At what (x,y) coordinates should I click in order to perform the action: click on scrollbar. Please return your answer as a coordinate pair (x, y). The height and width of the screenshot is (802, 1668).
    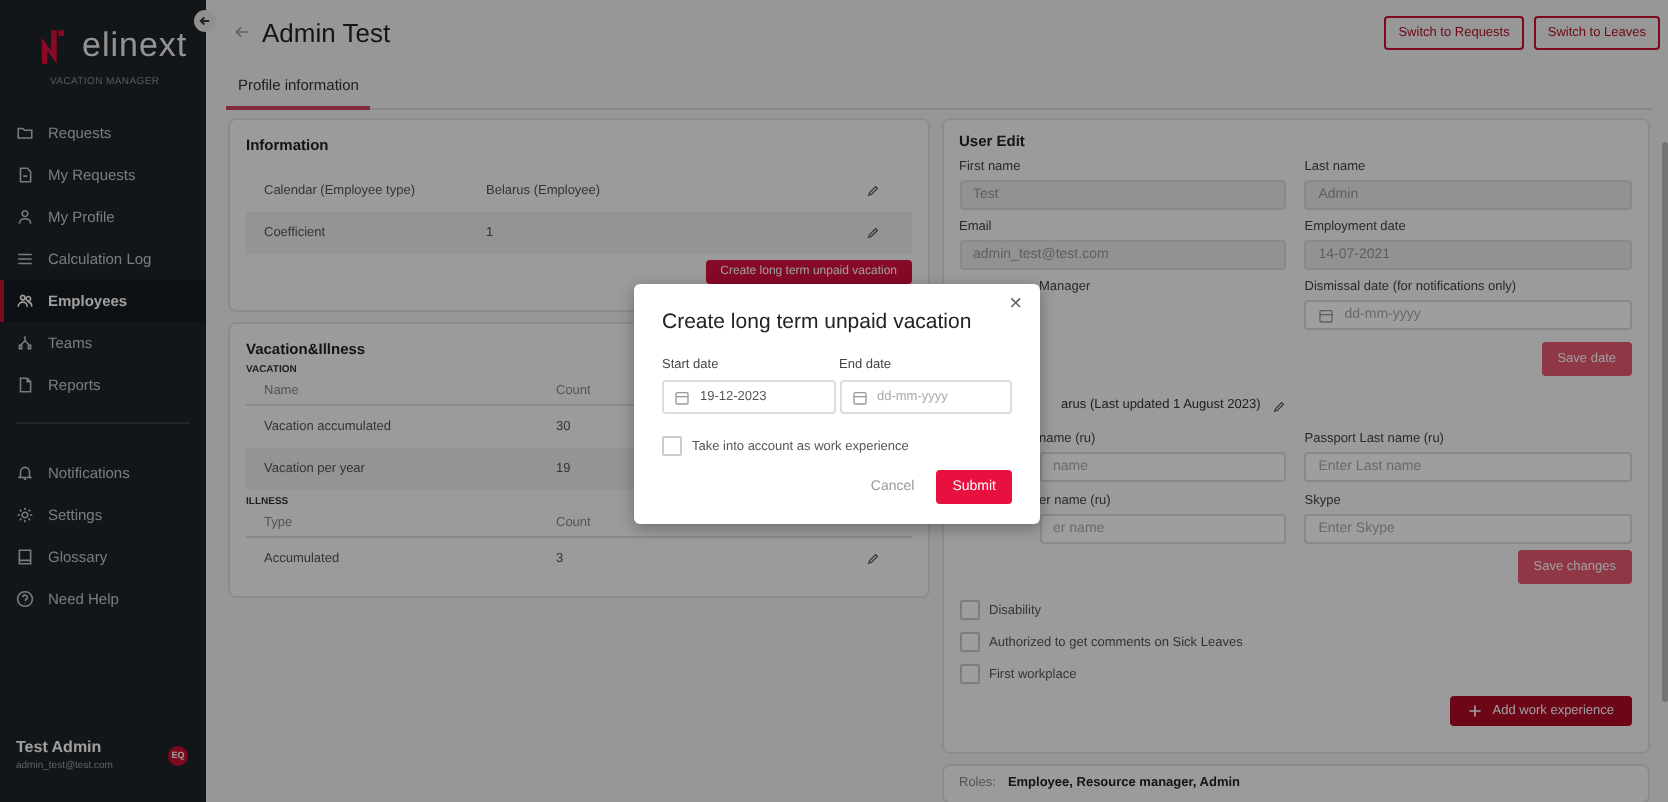
    Looking at the image, I should click on (1665, 422).